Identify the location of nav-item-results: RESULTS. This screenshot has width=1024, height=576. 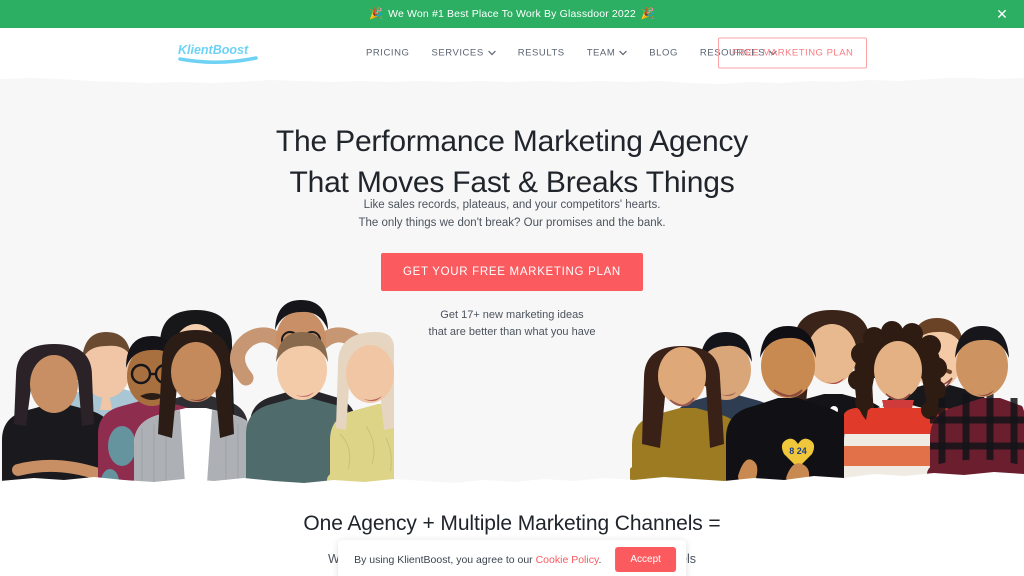
(541, 53).